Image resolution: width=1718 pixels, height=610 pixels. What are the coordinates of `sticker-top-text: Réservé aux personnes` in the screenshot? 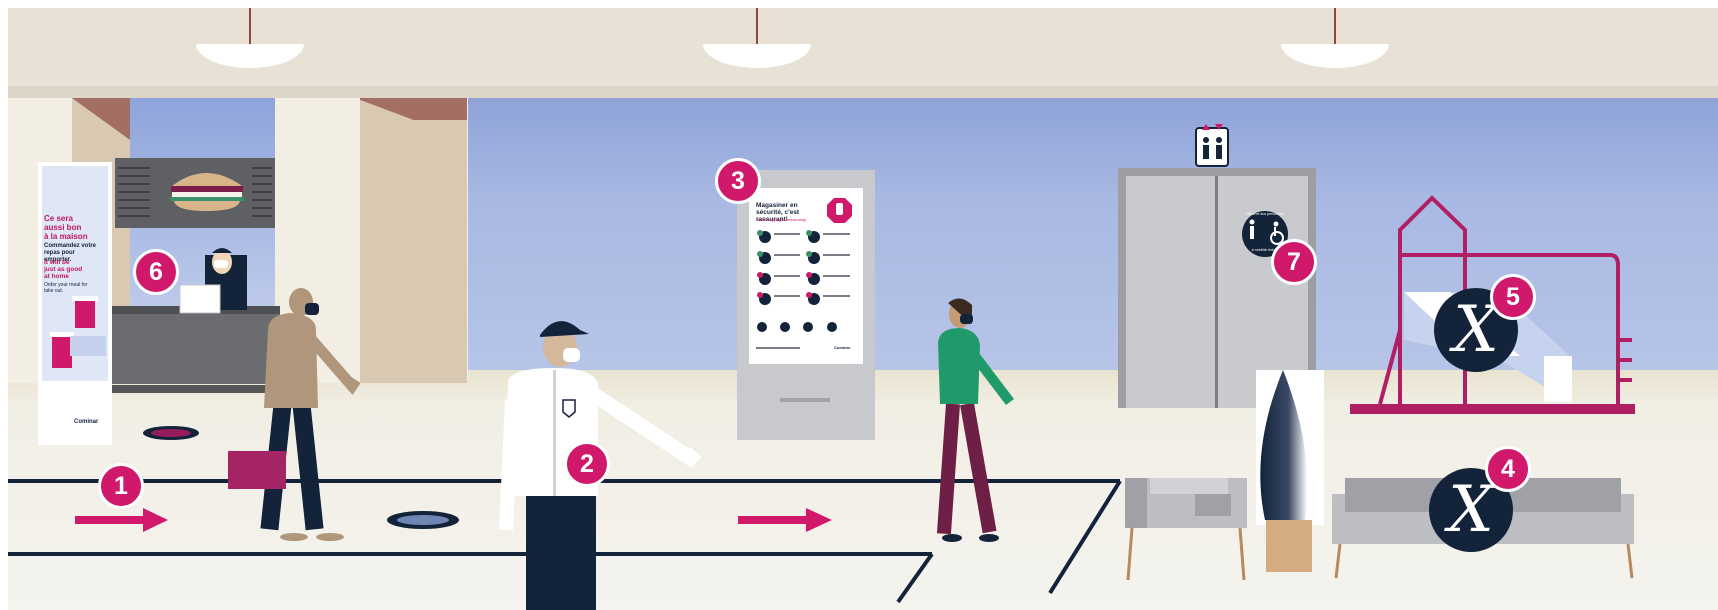 It's located at (1265, 214).